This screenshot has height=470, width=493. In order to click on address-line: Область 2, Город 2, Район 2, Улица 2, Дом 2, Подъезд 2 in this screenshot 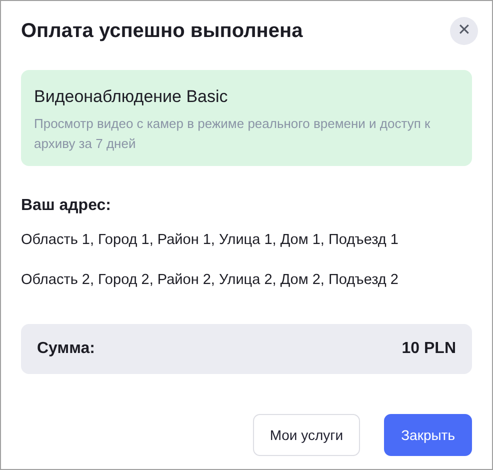, I will do `click(210, 280)`.